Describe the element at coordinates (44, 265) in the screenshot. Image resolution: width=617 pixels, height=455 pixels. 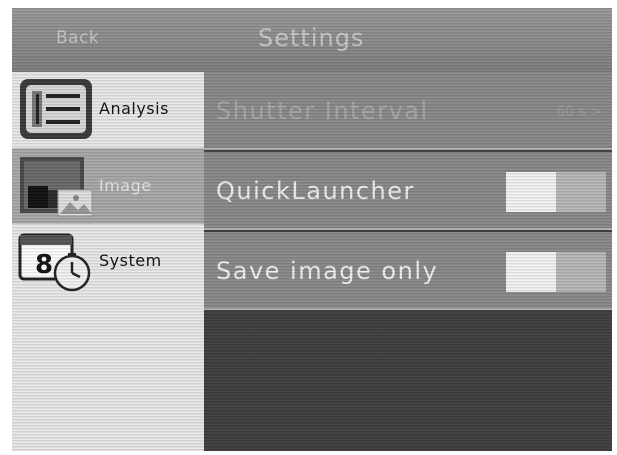
I see `calendar-digit: 8` at that location.